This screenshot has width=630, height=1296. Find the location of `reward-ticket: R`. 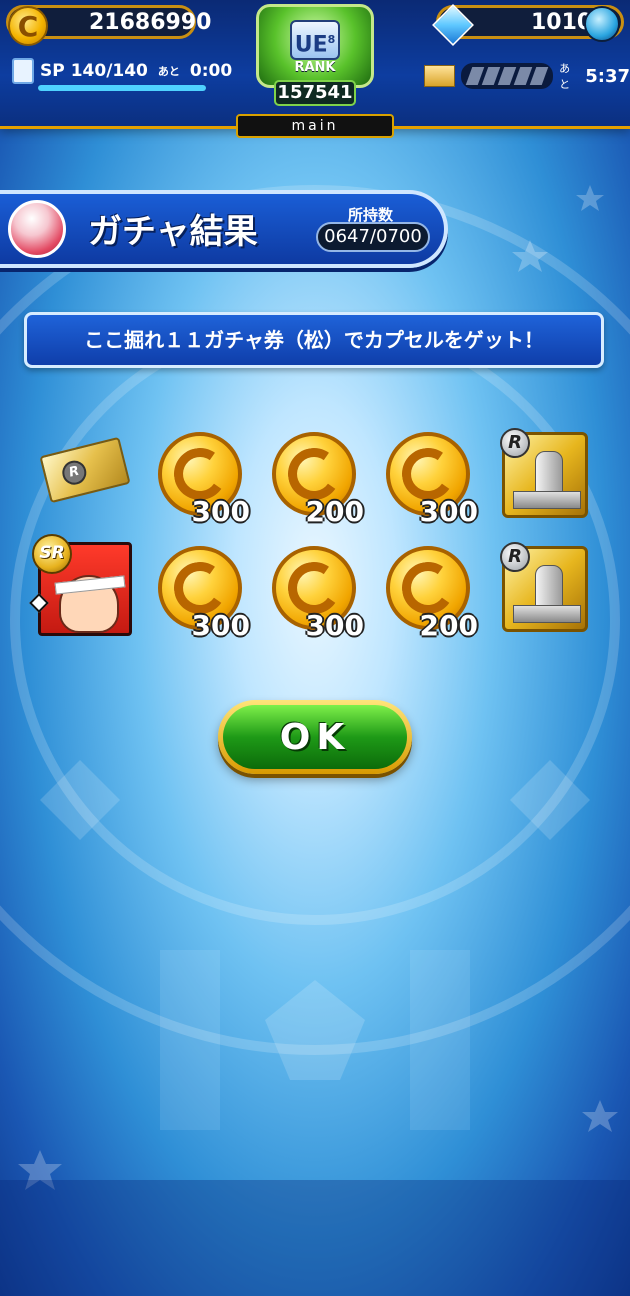

reward-ticket: R is located at coordinates (87, 480).